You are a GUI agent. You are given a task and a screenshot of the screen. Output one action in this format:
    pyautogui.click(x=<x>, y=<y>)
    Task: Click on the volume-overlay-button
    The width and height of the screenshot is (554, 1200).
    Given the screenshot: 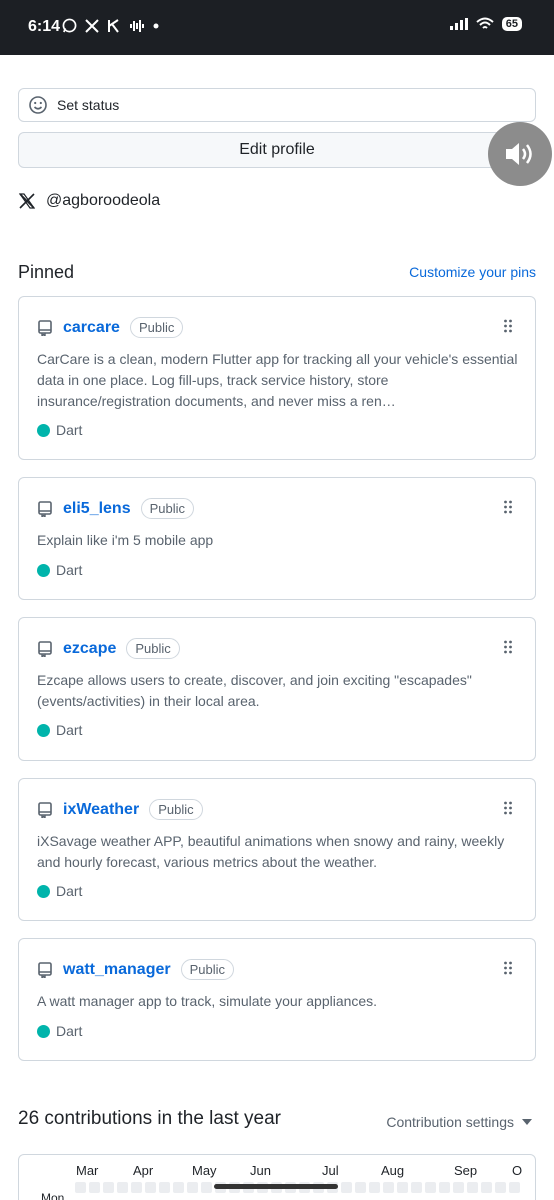 What is the action you would take?
    pyautogui.click(x=520, y=154)
    